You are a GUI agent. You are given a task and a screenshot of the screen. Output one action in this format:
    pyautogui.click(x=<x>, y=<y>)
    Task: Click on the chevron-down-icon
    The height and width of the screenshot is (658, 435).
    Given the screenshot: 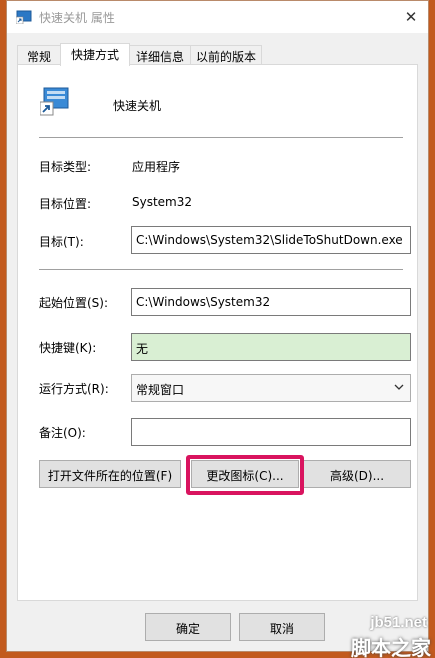 What is the action you would take?
    pyautogui.click(x=399, y=387)
    